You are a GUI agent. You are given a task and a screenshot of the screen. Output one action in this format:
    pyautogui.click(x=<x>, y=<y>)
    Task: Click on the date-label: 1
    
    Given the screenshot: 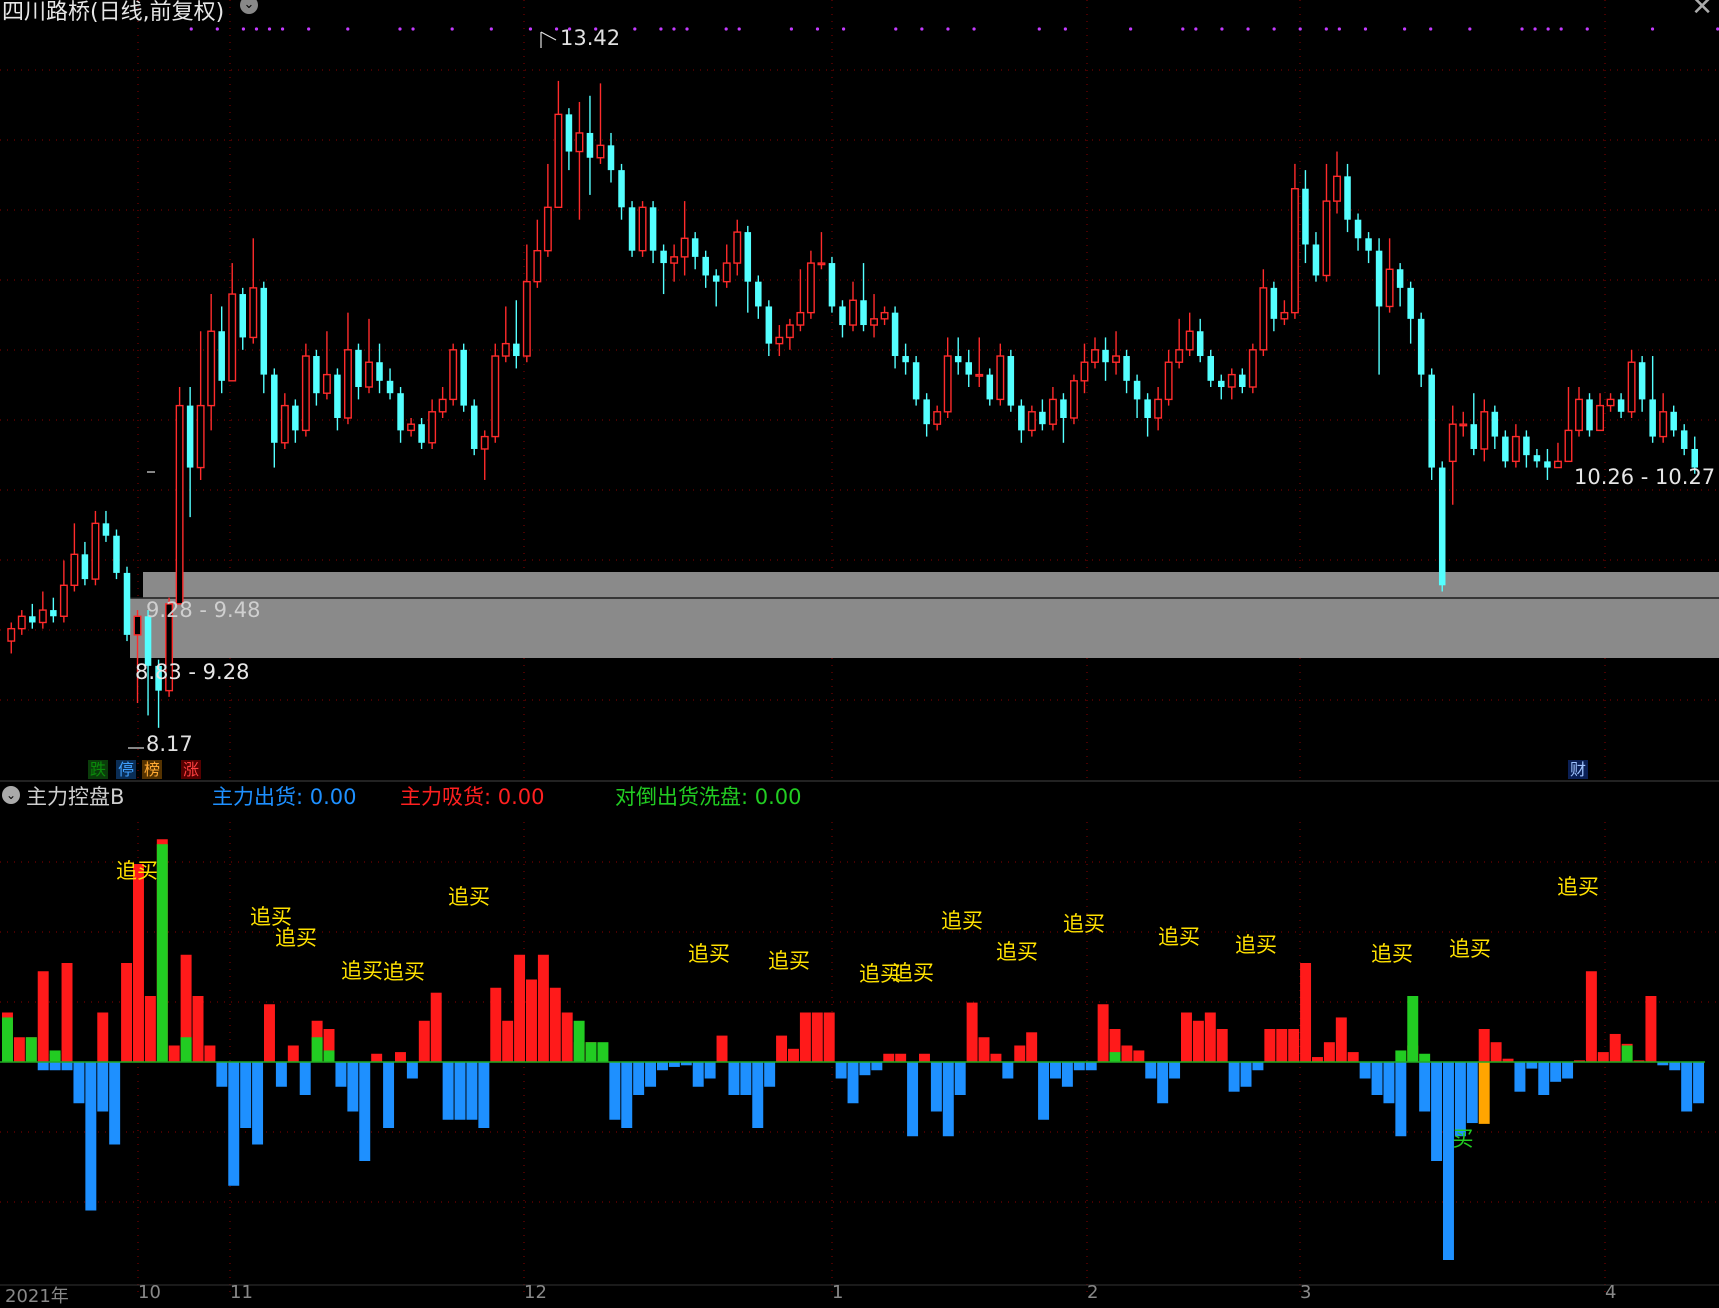 What is the action you would take?
    pyautogui.click(x=838, y=1292)
    